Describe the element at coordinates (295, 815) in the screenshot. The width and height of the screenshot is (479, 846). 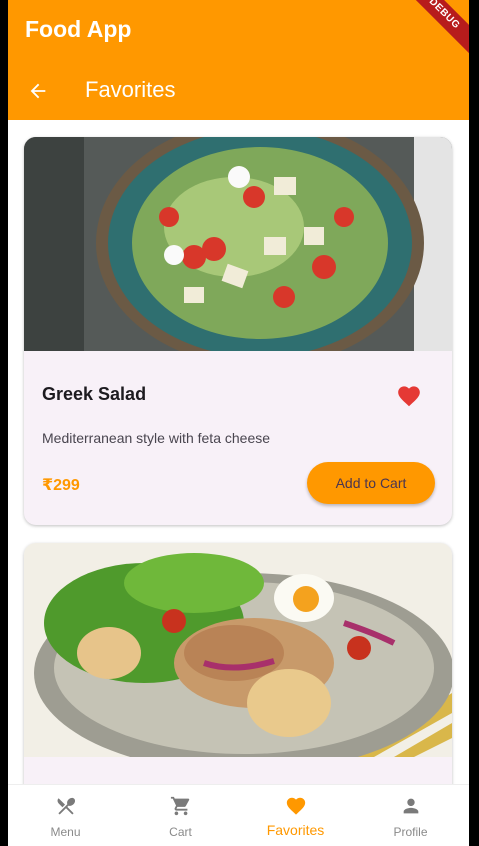
I see `nav-item-favorites: Favorites` at that location.